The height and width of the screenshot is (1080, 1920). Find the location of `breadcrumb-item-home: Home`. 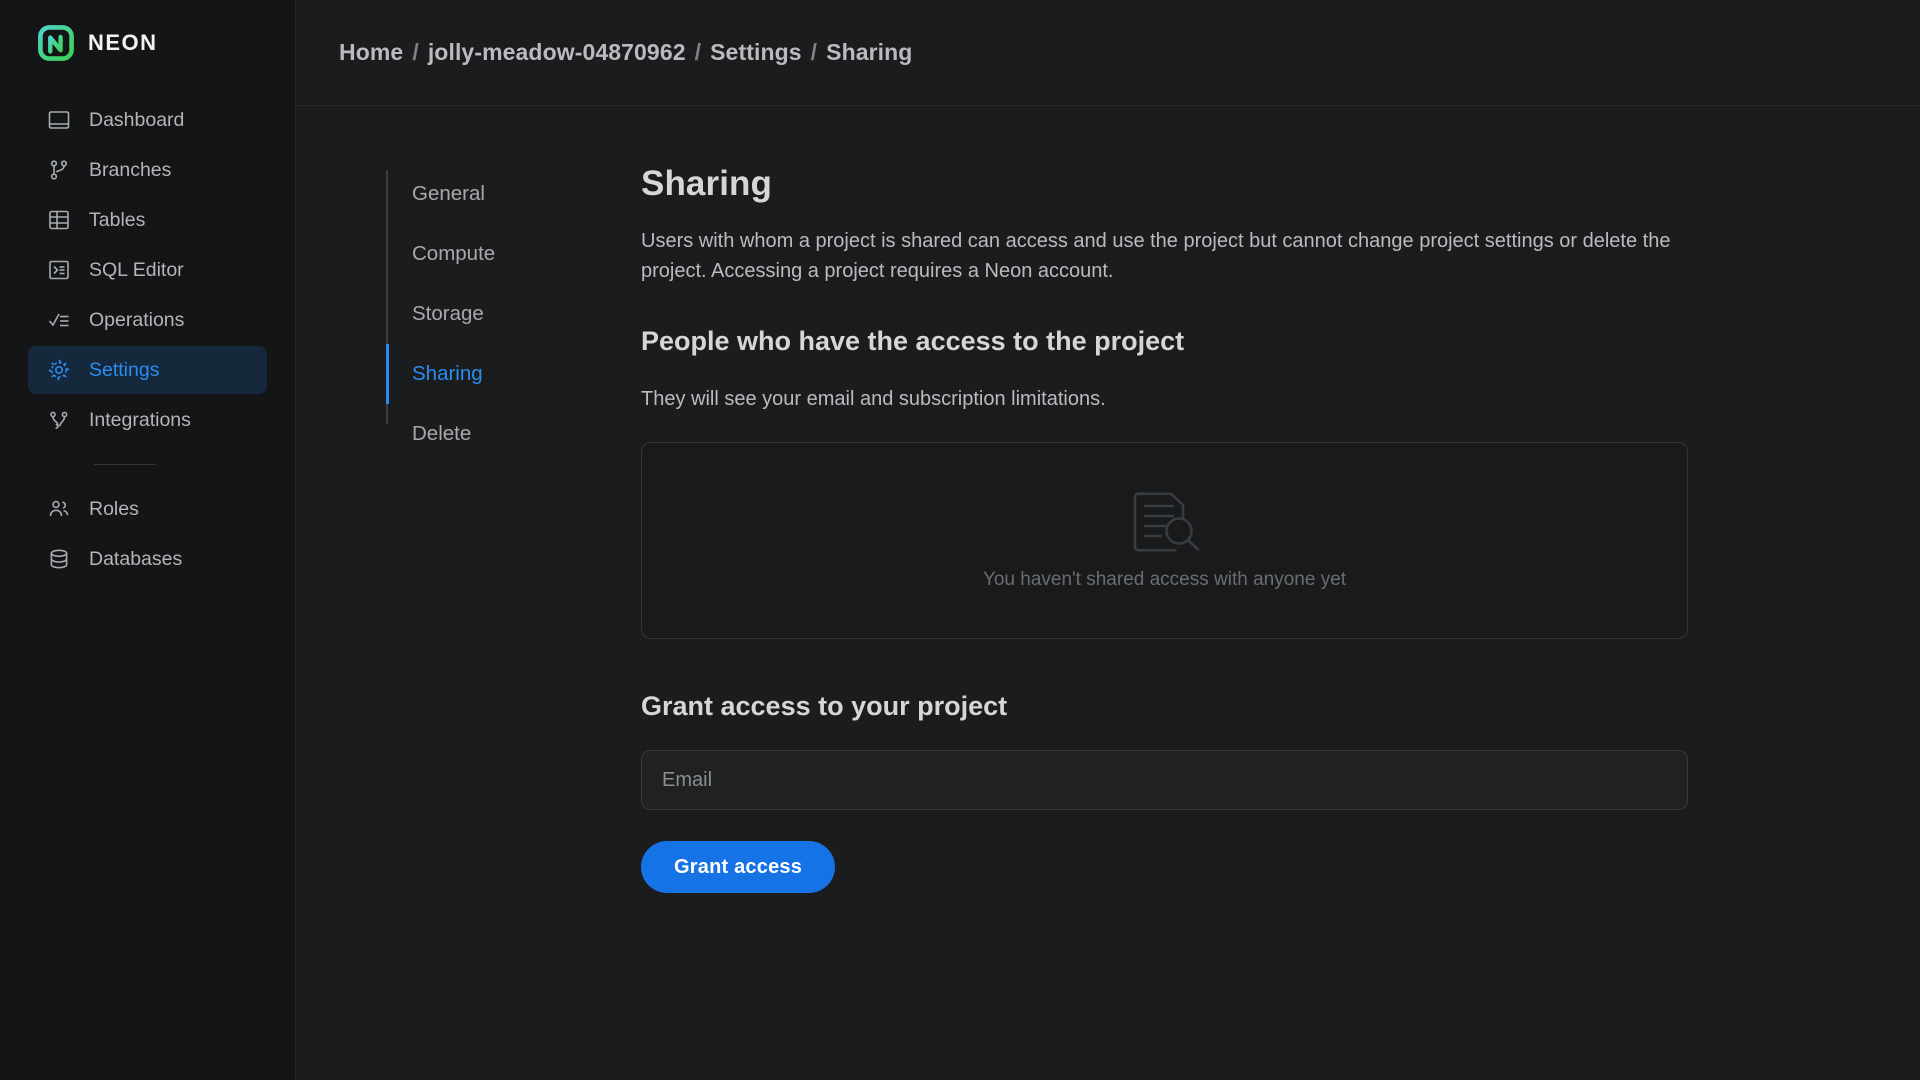

breadcrumb-item-home: Home is located at coordinates (371, 52).